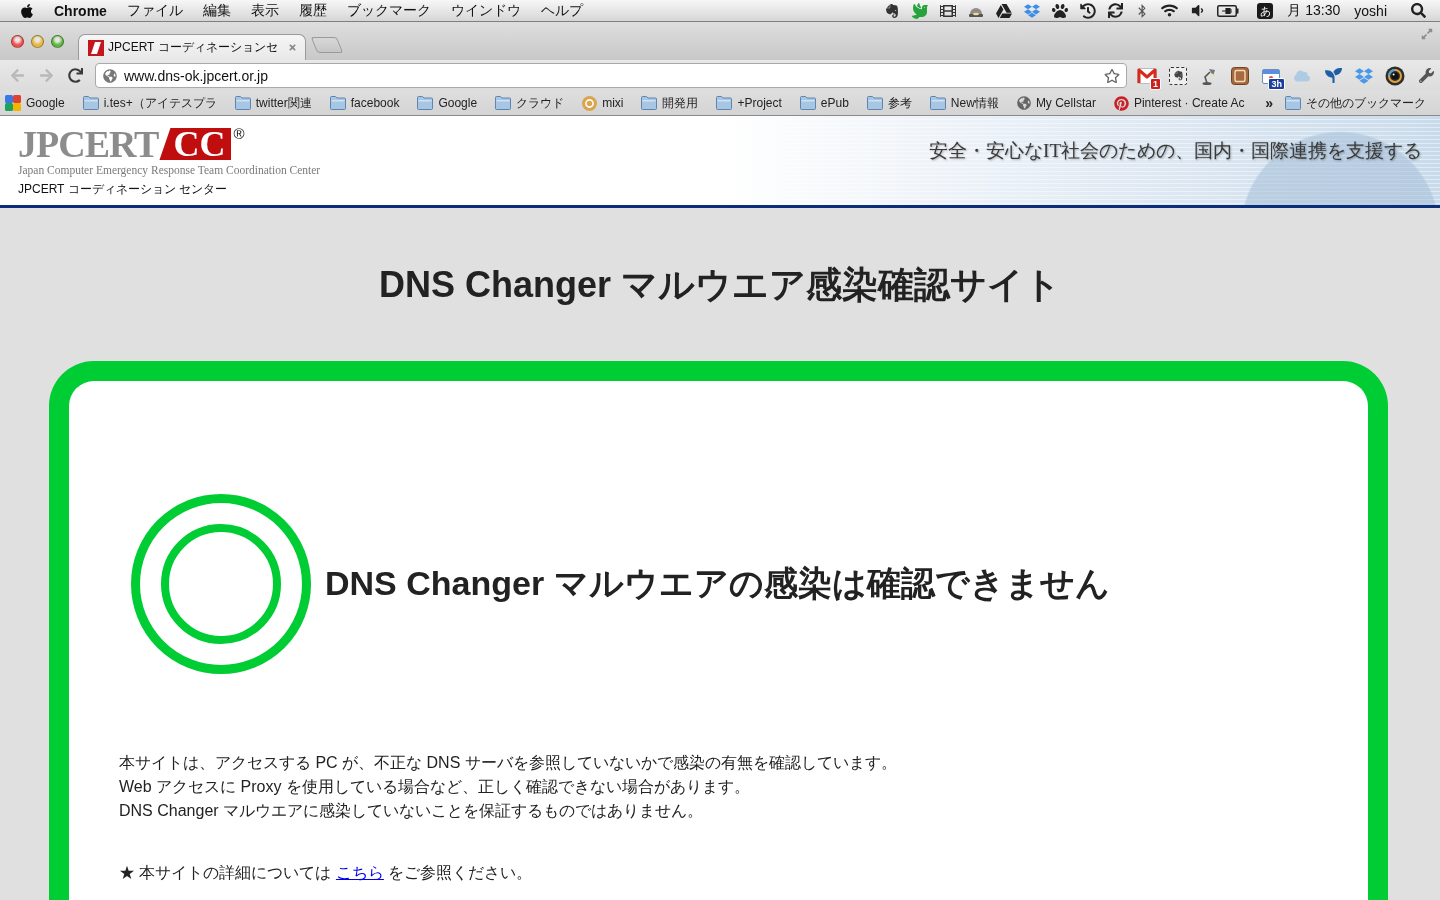 The height and width of the screenshot is (900, 1440). I want to click on address-bar: www.dns-ok.jpcert.or.jp, so click(611, 75).